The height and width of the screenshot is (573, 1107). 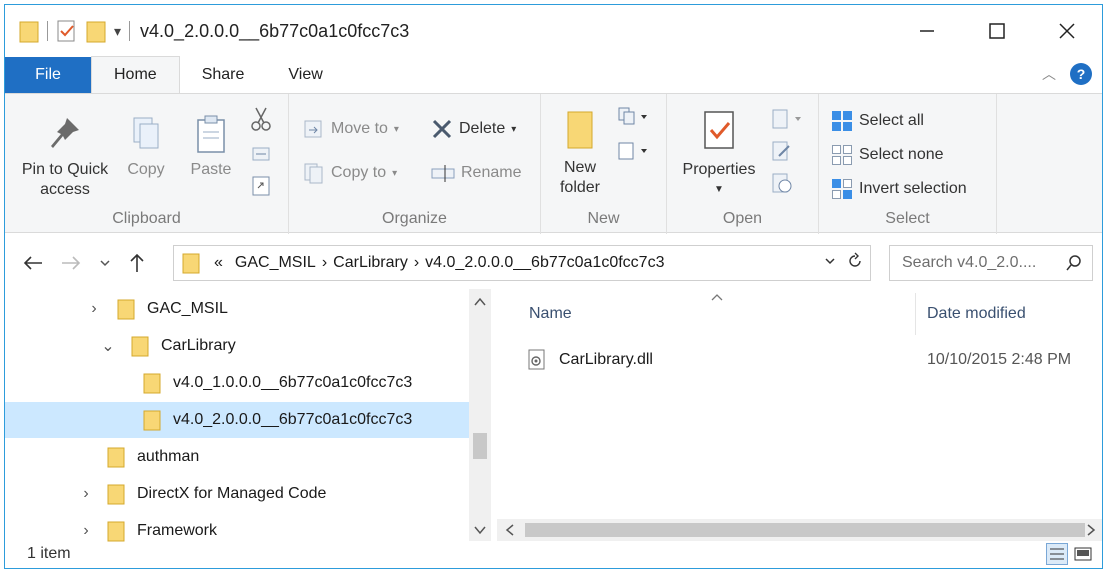 What do you see at coordinates (67, 31) in the screenshot?
I see `properties-check-icon` at bounding box center [67, 31].